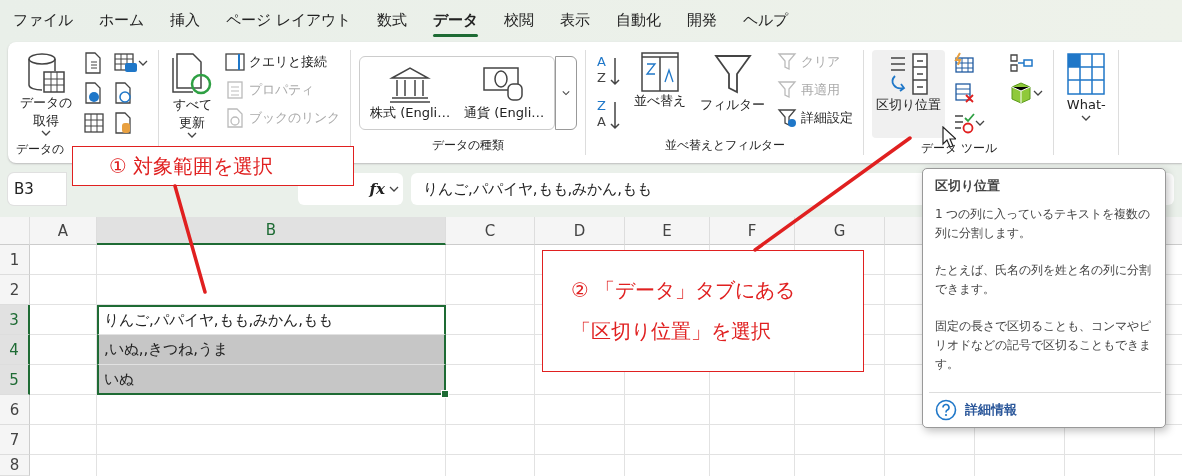  Describe the element at coordinates (15, 290) in the screenshot. I see `row-header: 2` at that location.